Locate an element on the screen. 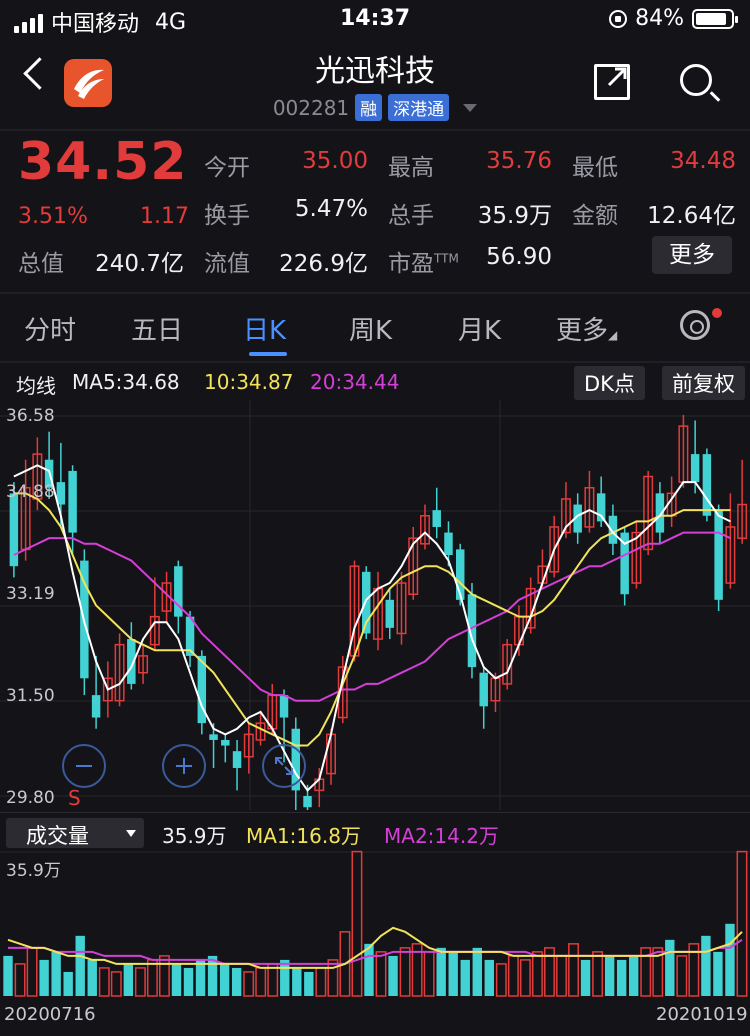  dk-point-button: DK点 is located at coordinates (609, 383).